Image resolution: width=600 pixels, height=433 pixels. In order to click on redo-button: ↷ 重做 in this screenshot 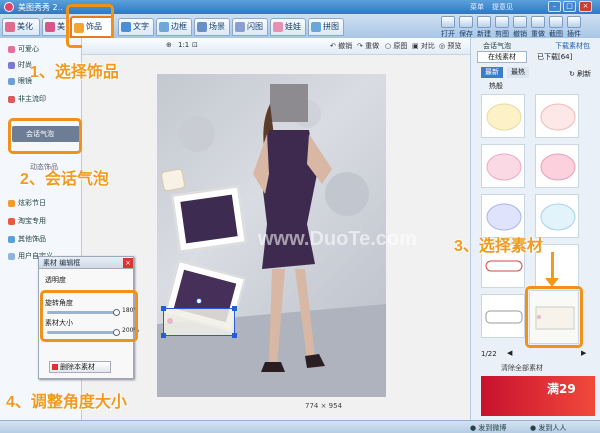, I will do `click(368, 46)`.